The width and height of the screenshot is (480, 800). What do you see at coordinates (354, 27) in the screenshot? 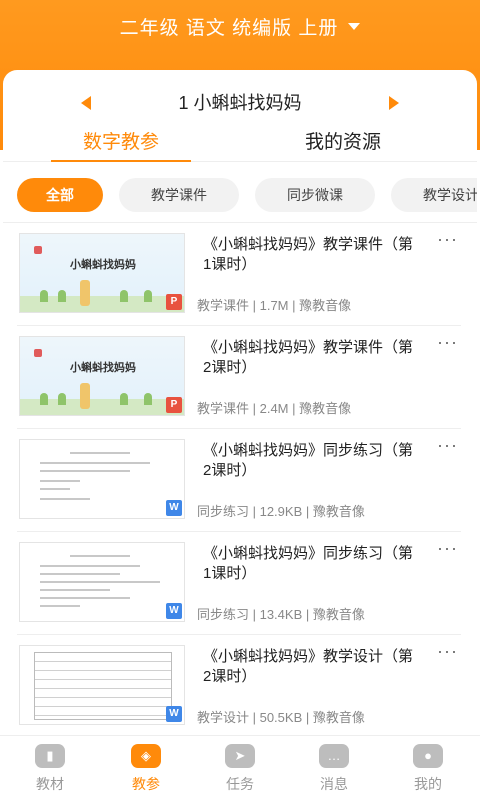
I see `caret-down-icon` at bounding box center [354, 27].